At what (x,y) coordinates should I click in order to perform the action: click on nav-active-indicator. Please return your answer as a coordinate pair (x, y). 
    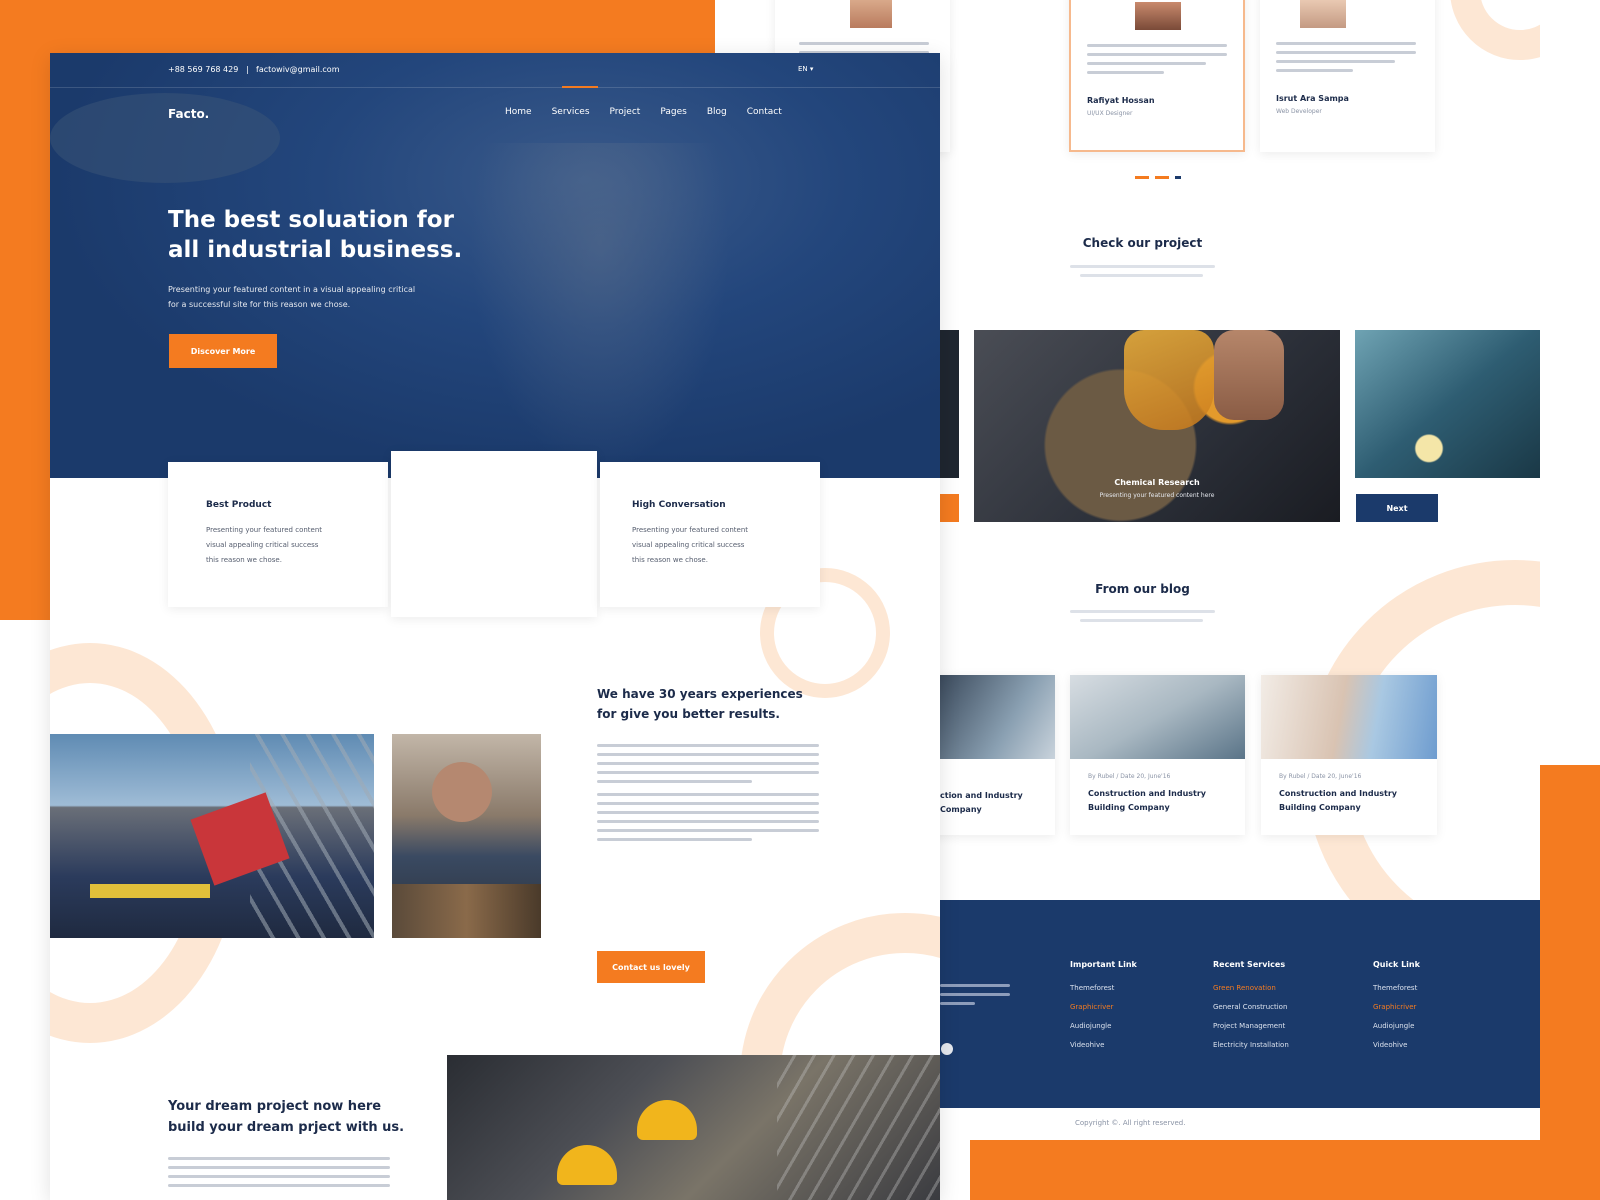
    Looking at the image, I should click on (580, 87).